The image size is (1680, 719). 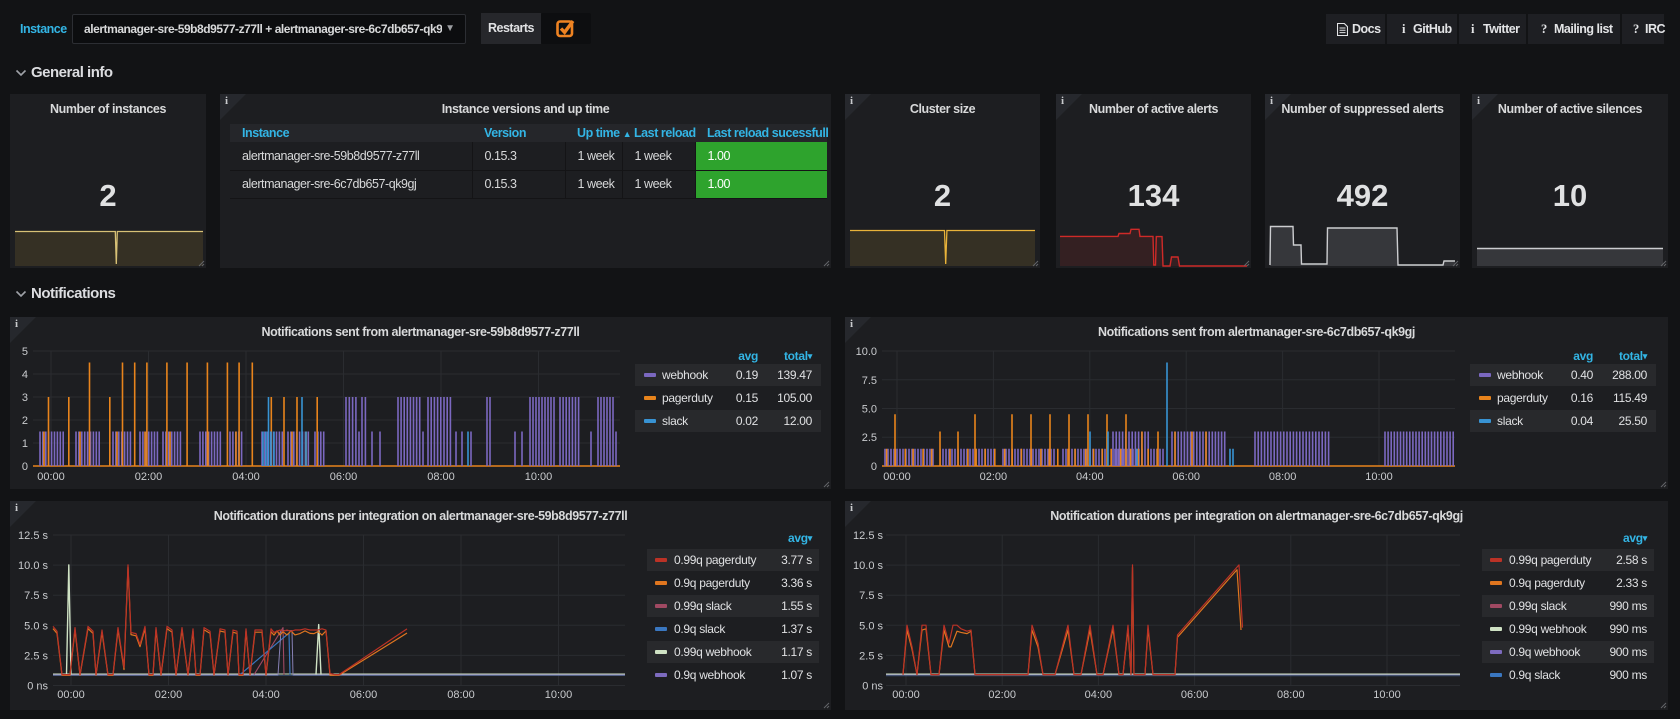 What do you see at coordinates (869, 381) in the screenshot?
I see `svg-text: 7.5` at bounding box center [869, 381].